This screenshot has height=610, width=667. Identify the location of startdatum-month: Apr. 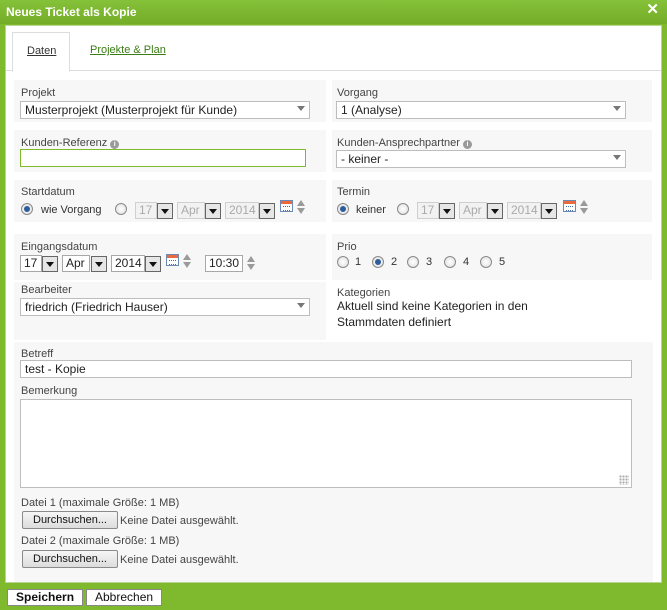
(191, 210).